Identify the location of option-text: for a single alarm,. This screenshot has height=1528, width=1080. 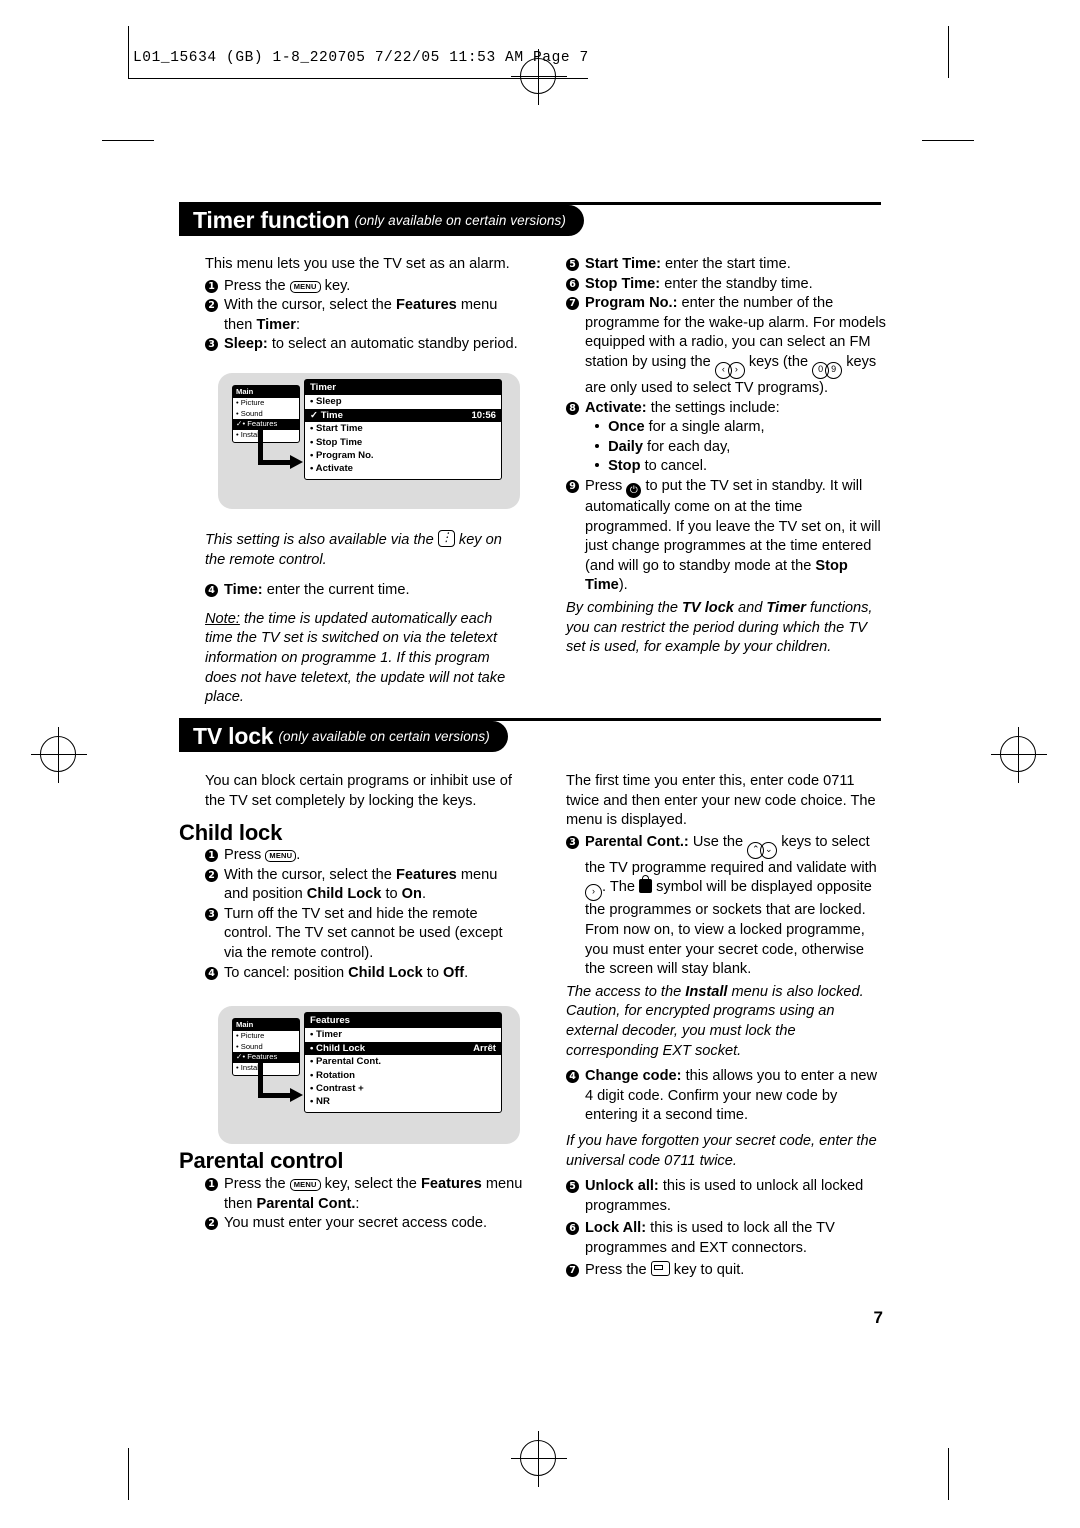
(706, 427).